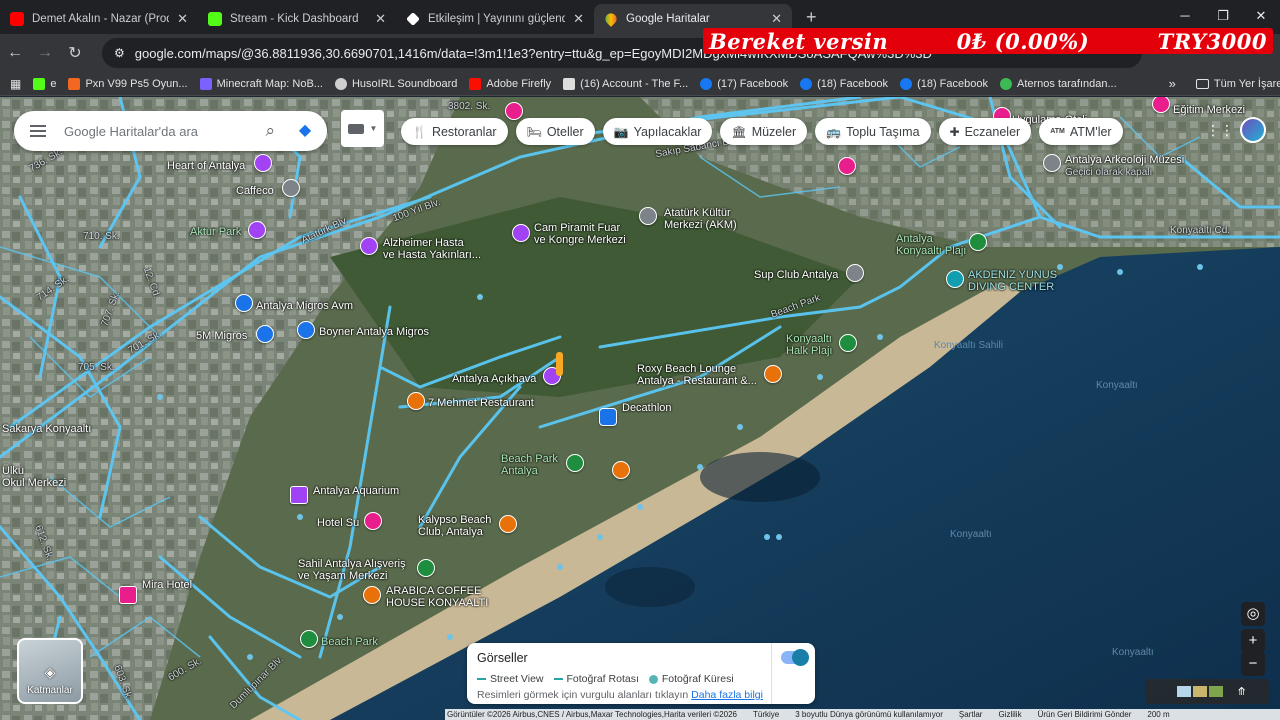 This screenshot has width=1280, height=720. I want to click on map-label-acikhava: Antalya Açıkhava, so click(494, 379).